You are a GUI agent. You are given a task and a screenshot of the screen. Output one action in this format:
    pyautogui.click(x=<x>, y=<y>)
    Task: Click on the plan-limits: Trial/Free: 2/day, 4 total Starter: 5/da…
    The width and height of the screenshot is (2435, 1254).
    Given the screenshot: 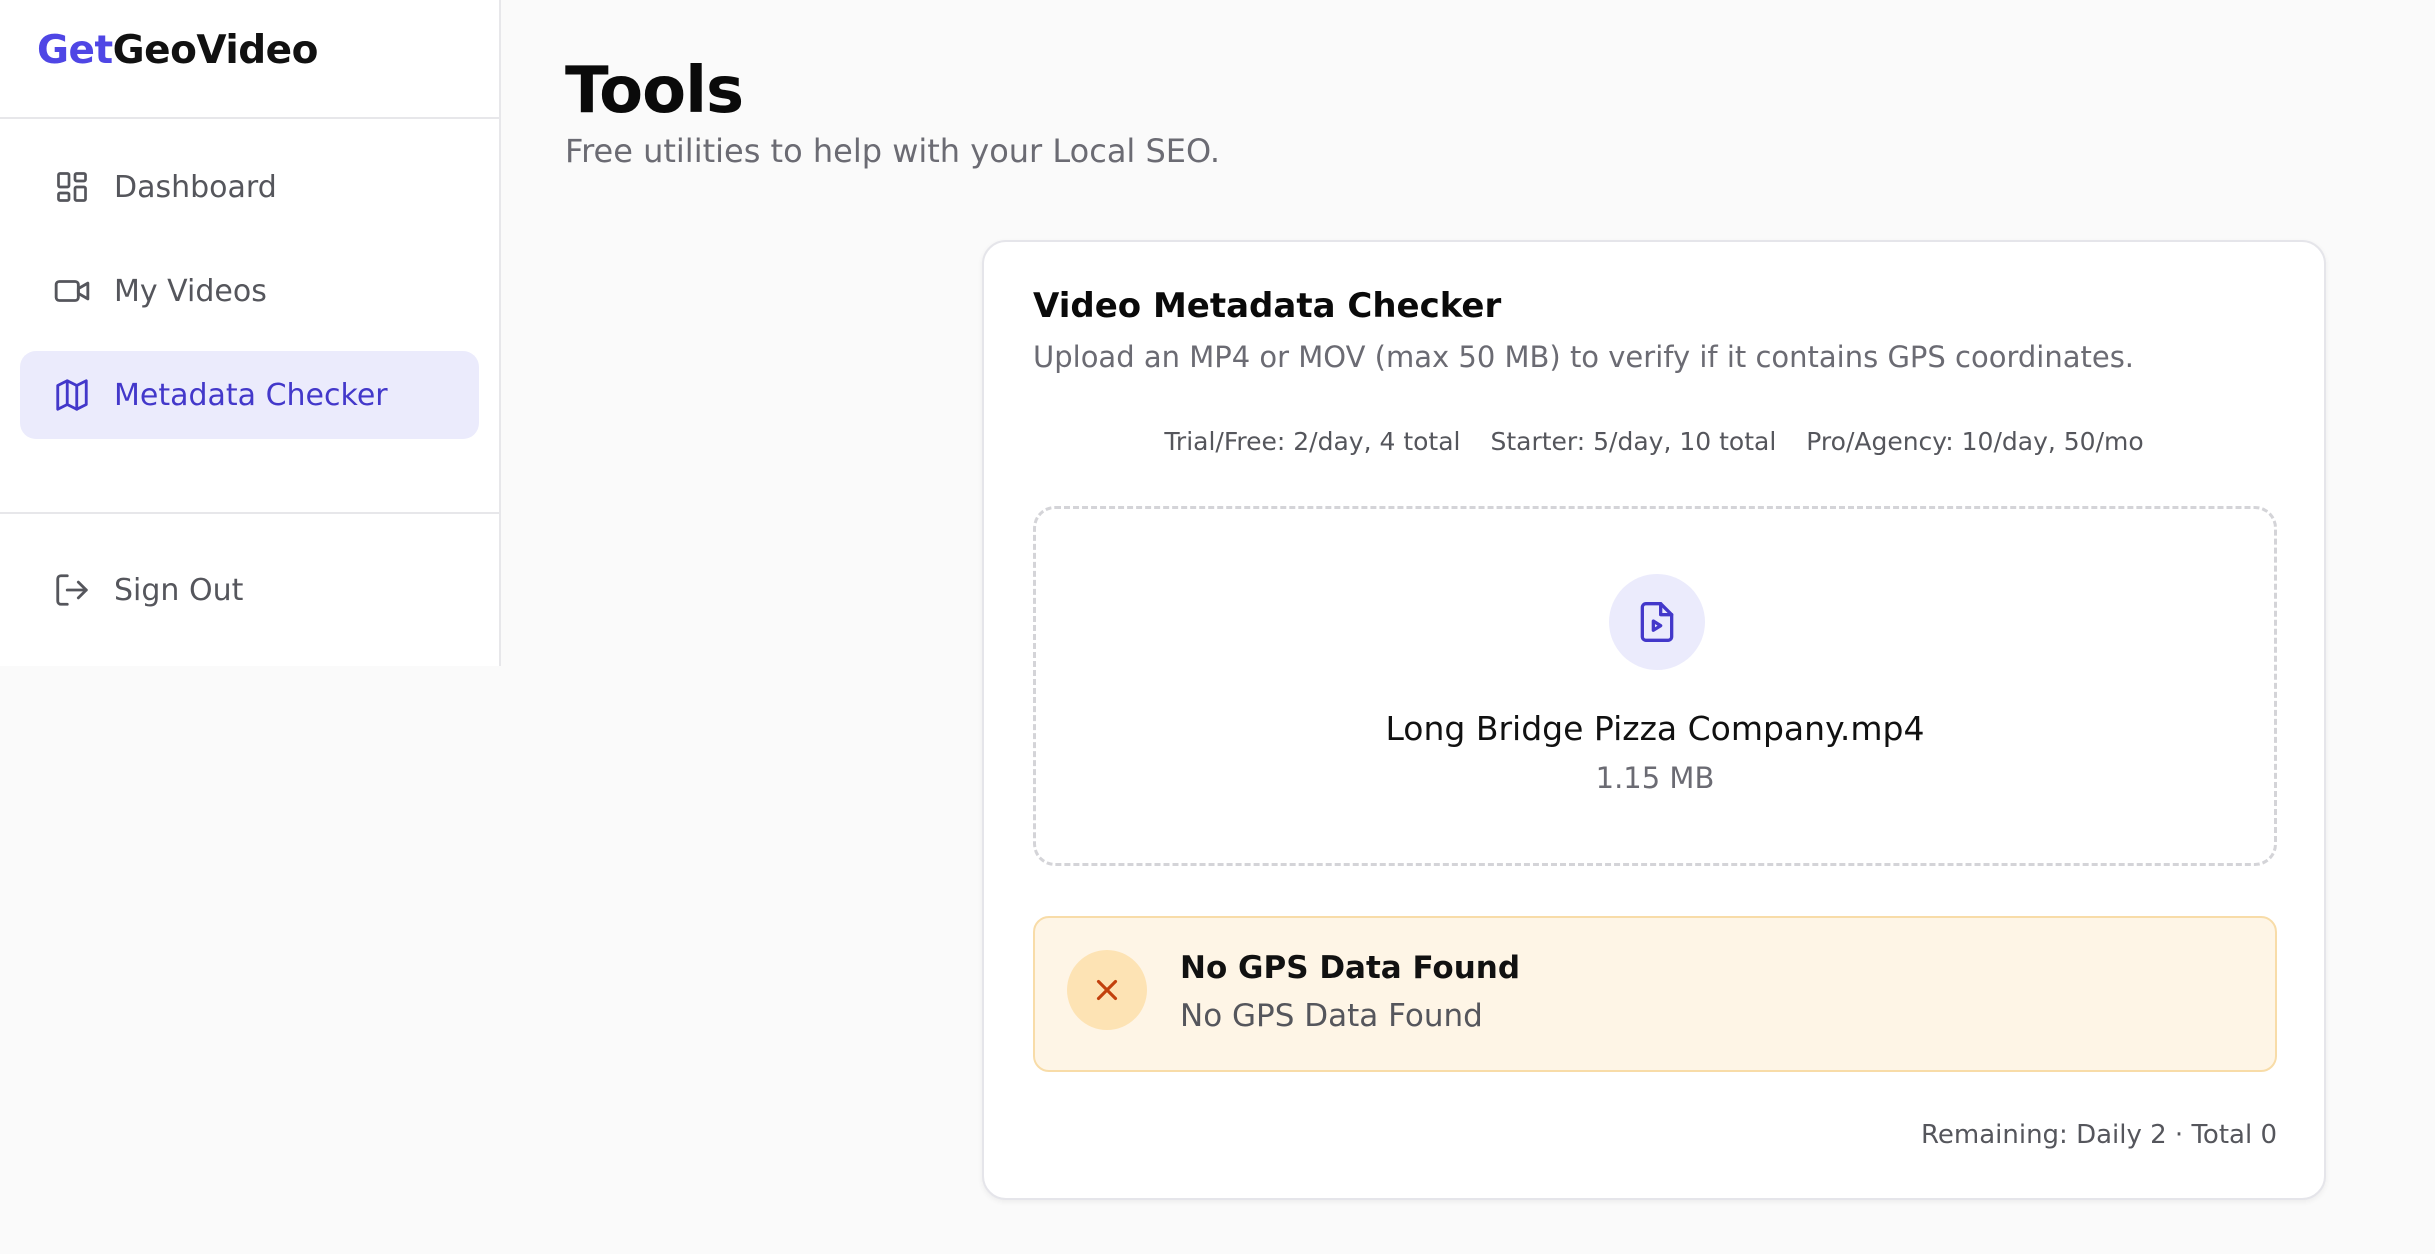 What is the action you would take?
    pyautogui.click(x=1654, y=441)
    